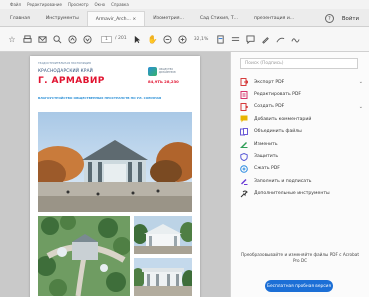 The width and height of the screenshot is (369, 297). I want to click on tool-organize: Изменить, so click(302, 144).